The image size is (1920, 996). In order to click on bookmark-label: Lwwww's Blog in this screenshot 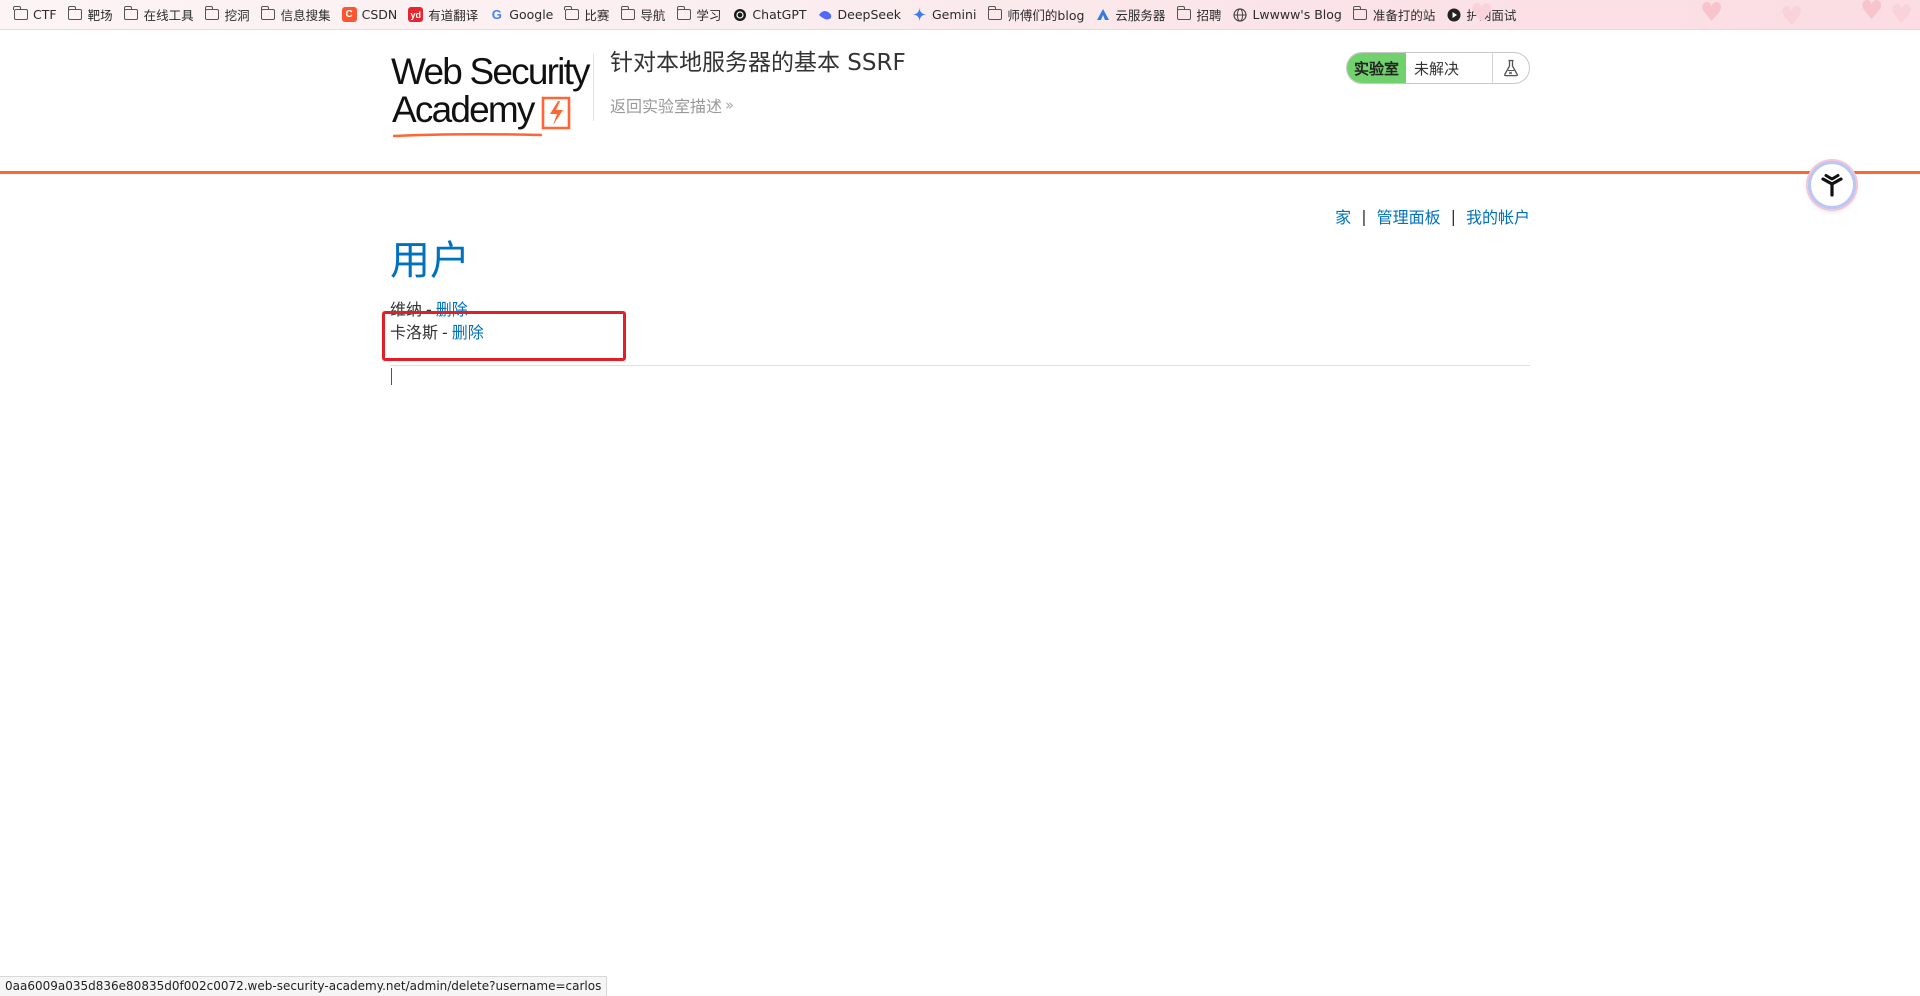, I will do `click(1297, 14)`.